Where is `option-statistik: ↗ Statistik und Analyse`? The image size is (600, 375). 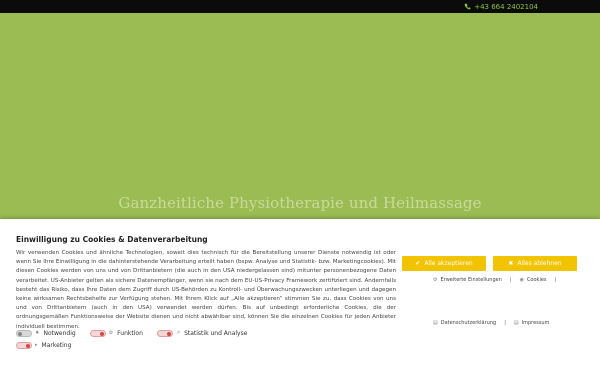 option-statistik: ↗ Statistik und Analyse is located at coordinates (202, 333).